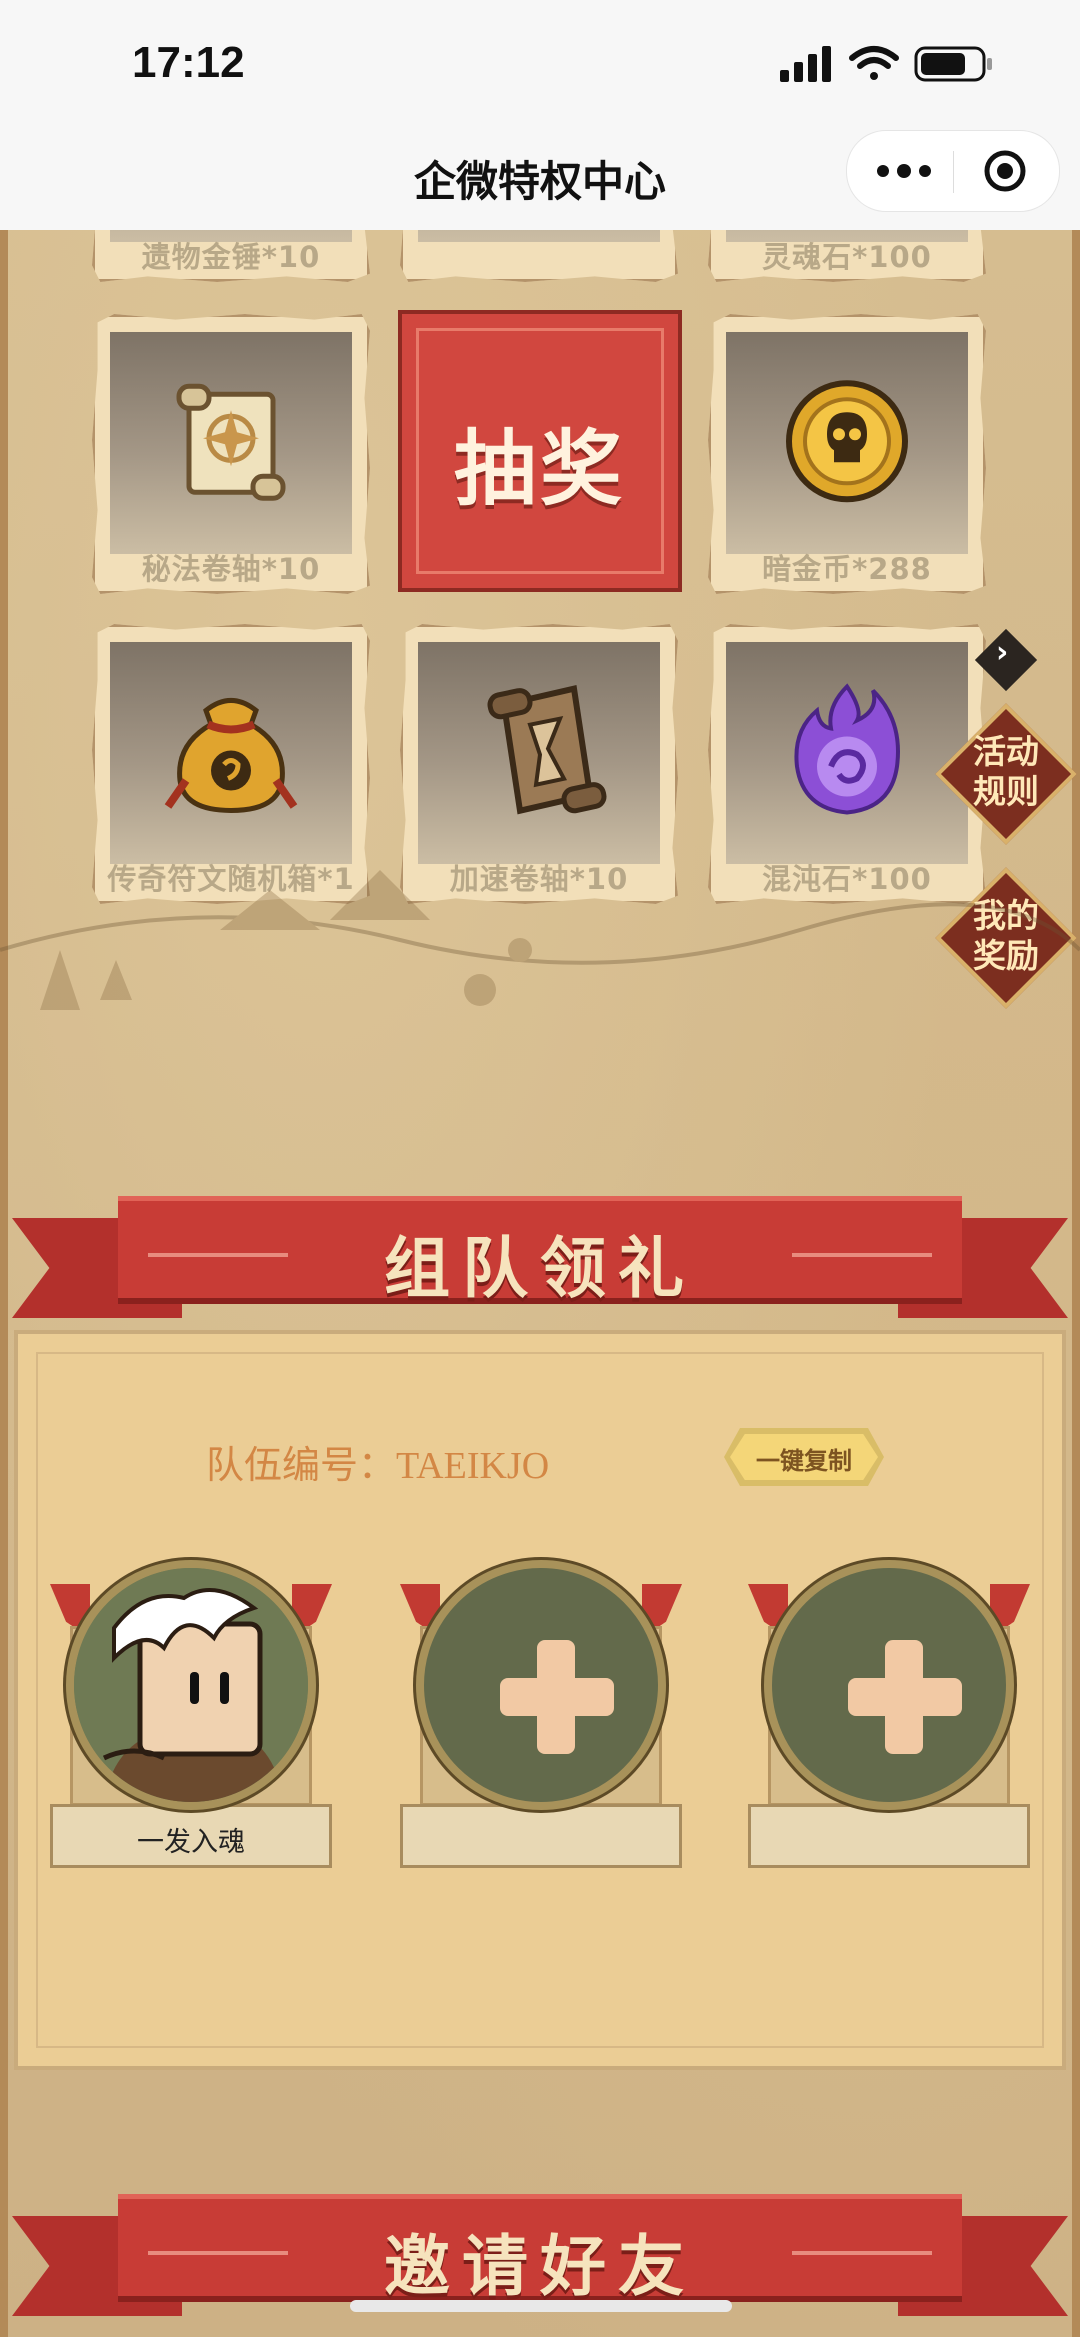 This screenshot has height=2337, width=1080. I want to click on team-banner-title: 组队领礼, so click(540, 1268).